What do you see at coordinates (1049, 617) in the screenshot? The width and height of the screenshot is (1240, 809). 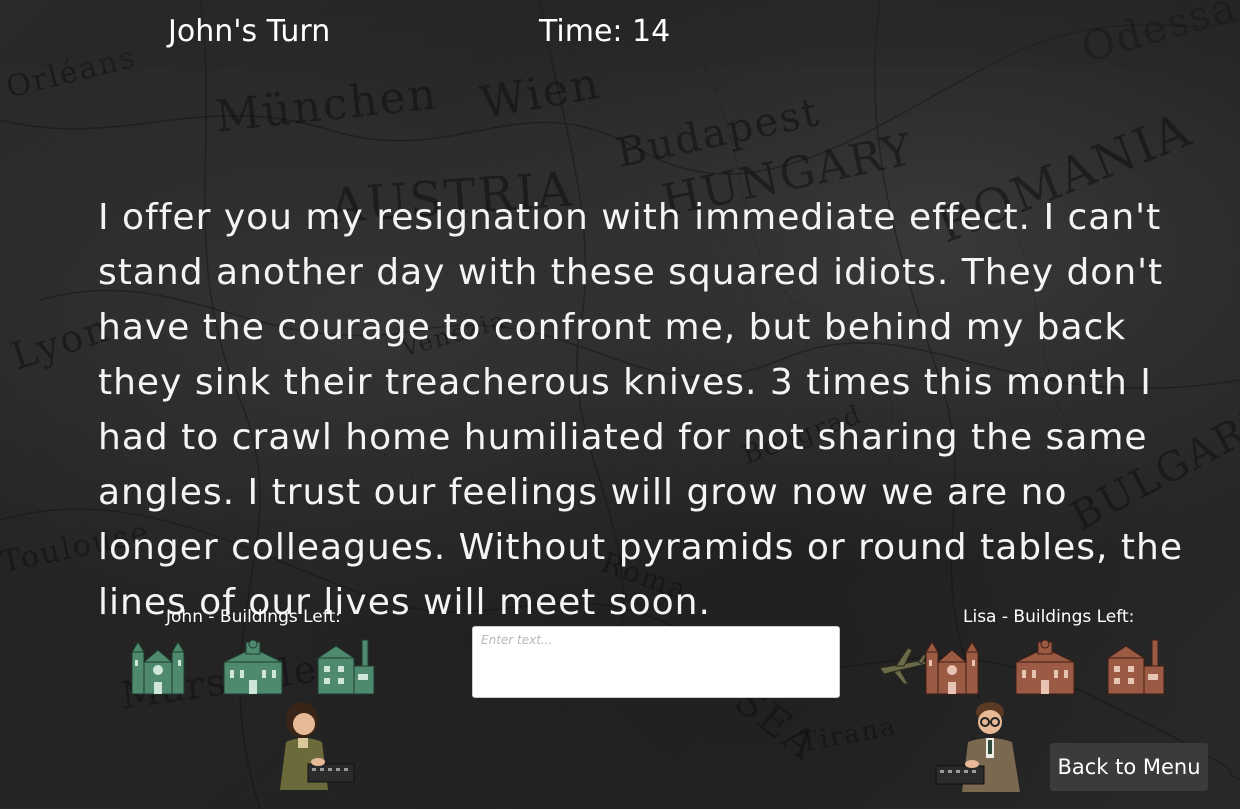 I see `lisa-buildings-label: Lisa - Buildings Left:` at bounding box center [1049, 617].